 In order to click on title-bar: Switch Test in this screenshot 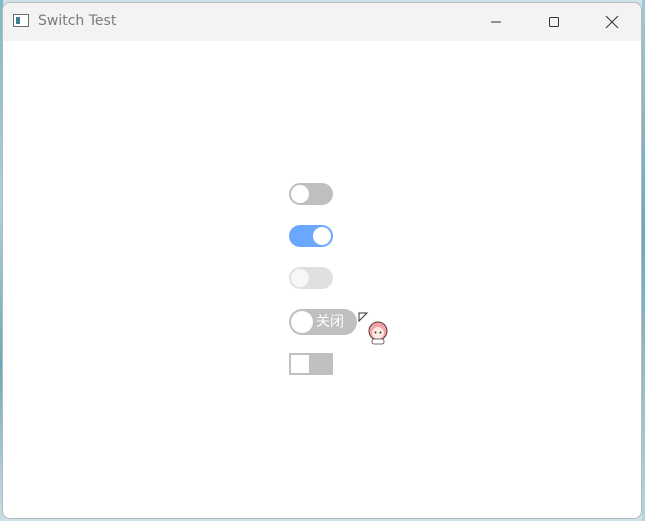, I will do `click(322, 22)`.